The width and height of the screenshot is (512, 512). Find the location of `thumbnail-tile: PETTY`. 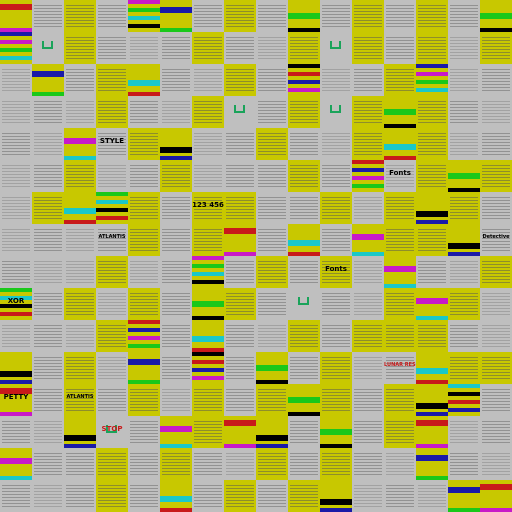

thumbnail-tile: PETTY is located at coordinates (16, 400).